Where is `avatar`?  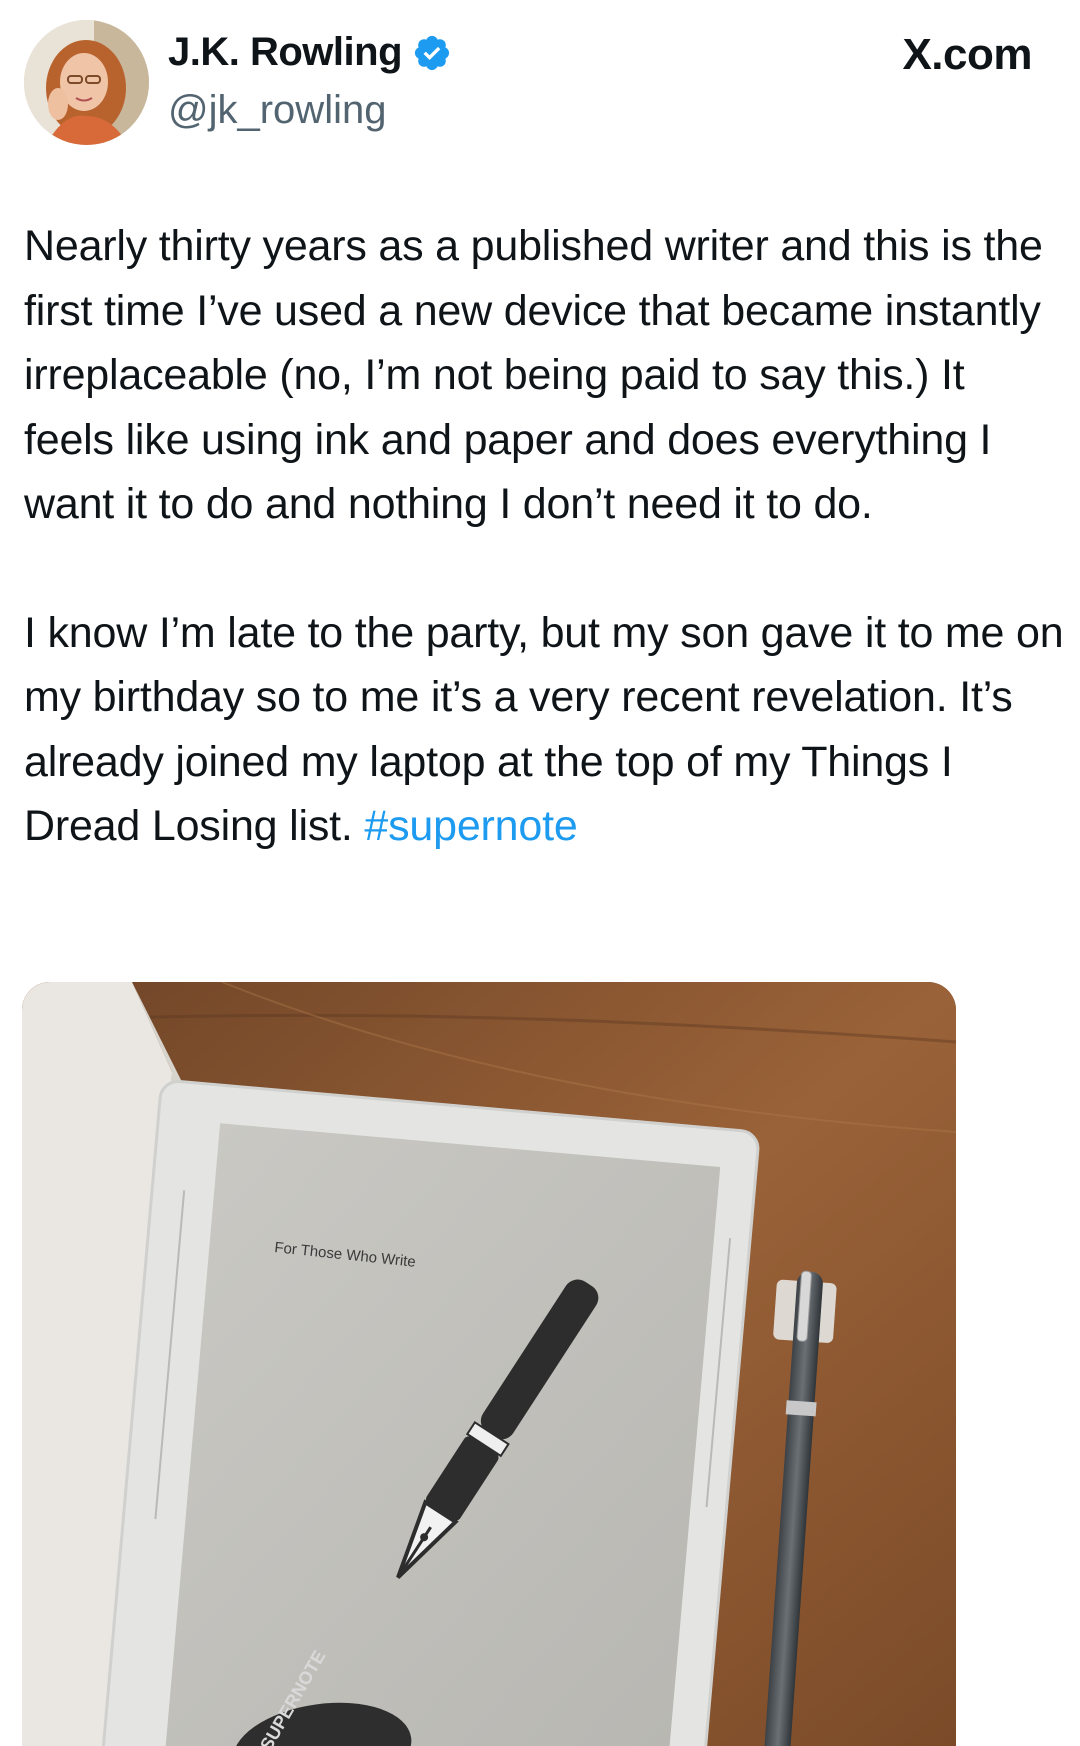
avatar is located at coordinates (86, 82).